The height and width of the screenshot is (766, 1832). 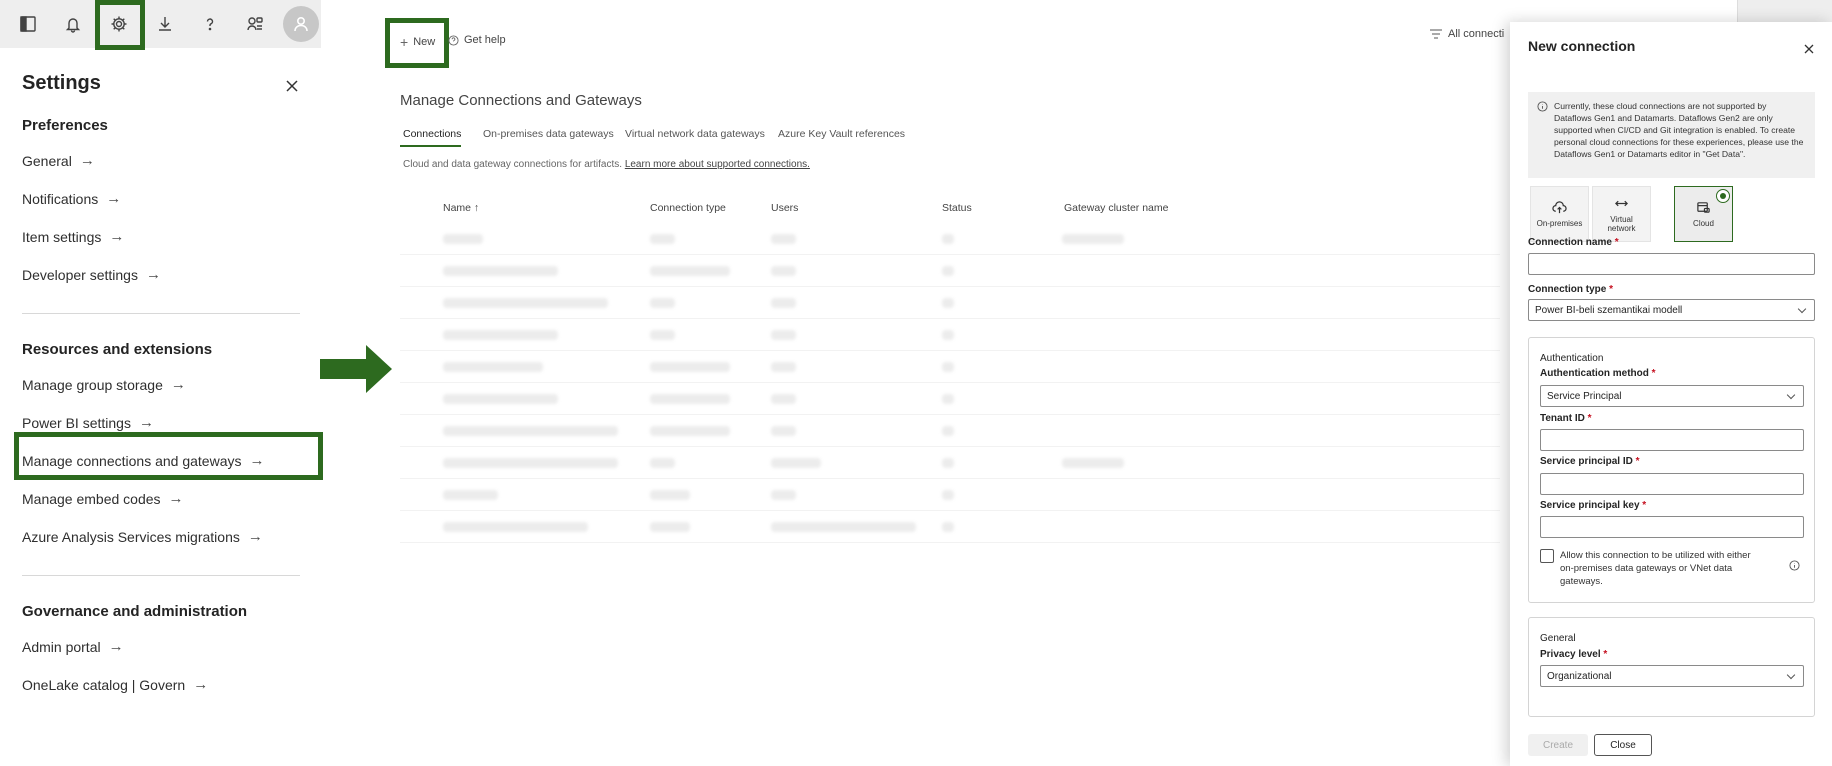 I want to click on auth-method-select: Service Principal, so click(x=1672, y=396).